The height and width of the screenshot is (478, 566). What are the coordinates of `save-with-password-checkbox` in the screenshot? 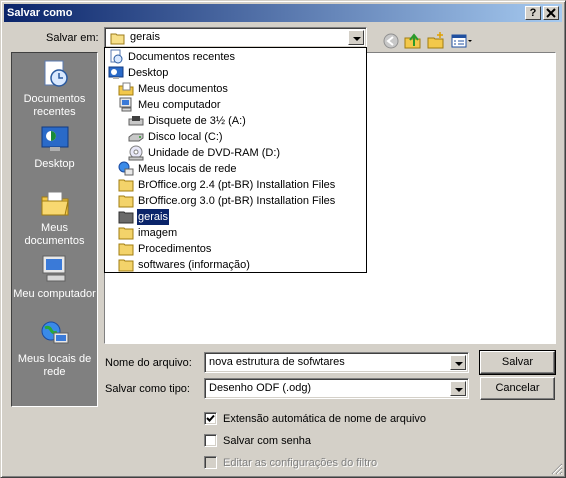 It's located at (210, 440).